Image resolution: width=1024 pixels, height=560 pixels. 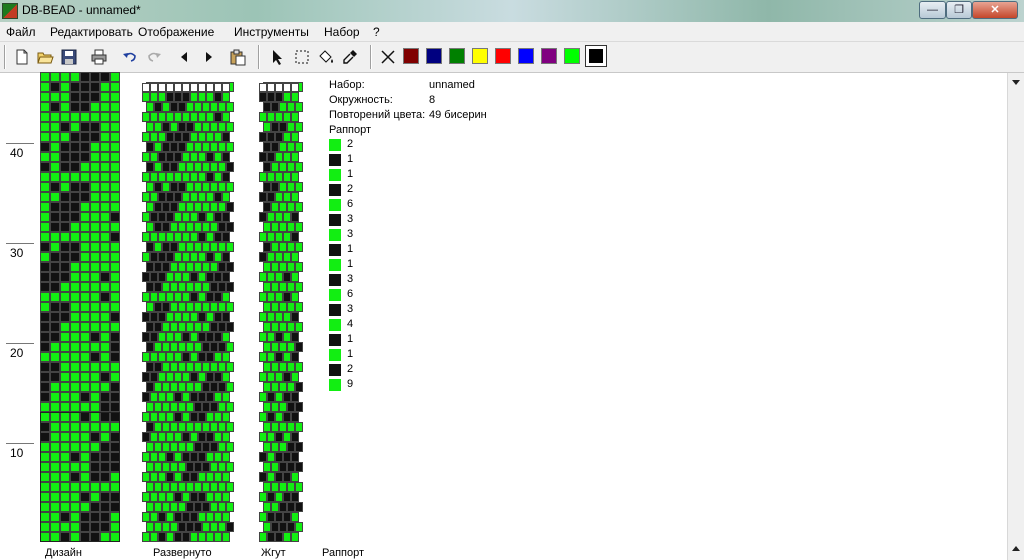 What do you see at coordinates (350, 57) in the screenshot?
I see `eyedropper-icon` at bounding box center [350, 57].